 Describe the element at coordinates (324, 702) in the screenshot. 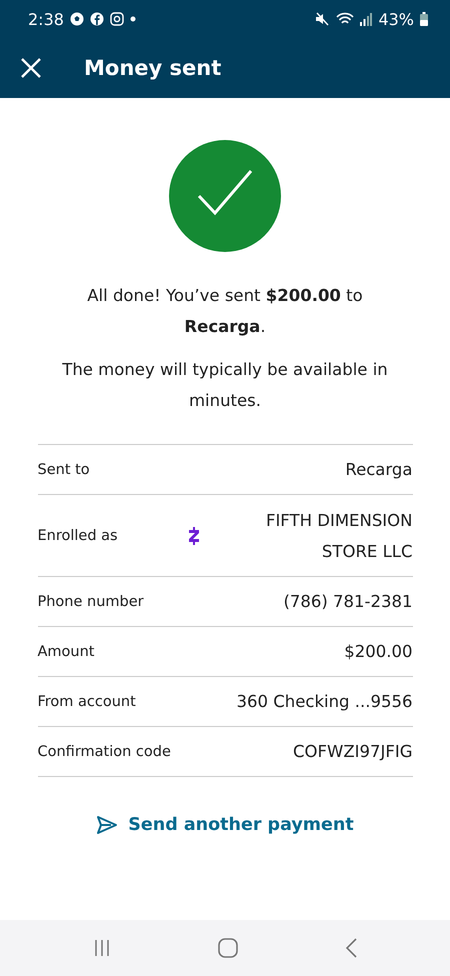

I see `detail-value: 360 Checking ...9556` at that location.